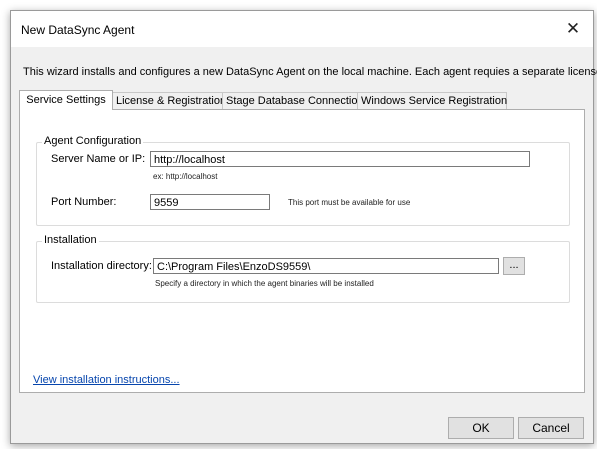 This screenshot has height=449, width=597. I want to click on installation-directory-label: Installation directory:, so click(101, 266).